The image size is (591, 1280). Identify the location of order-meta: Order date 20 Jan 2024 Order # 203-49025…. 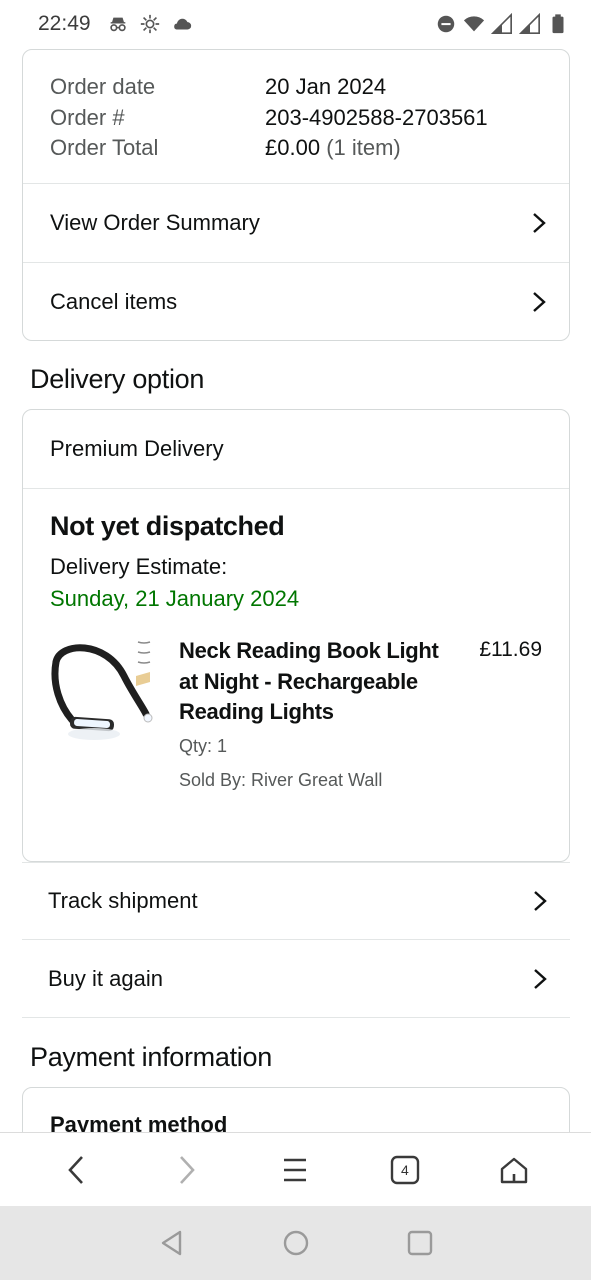
(296, 117).